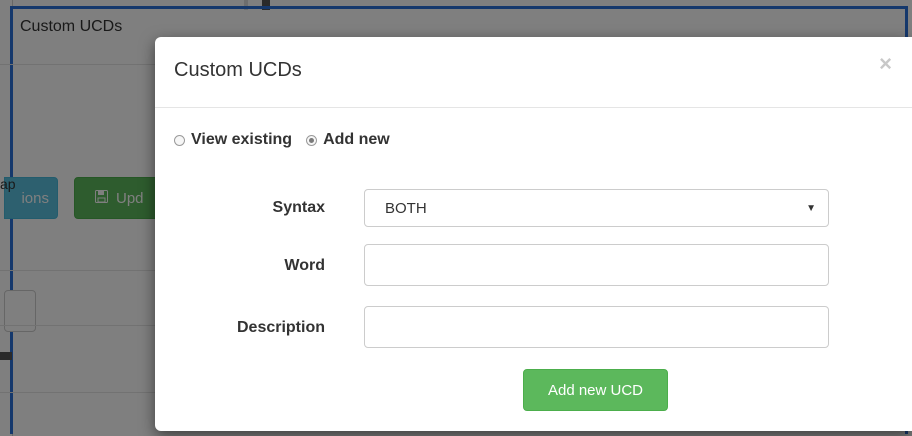 This screenshot has height=436, width=912. What do you see at coordinates (406, 208) in the screenshot?
I see `syntax-select-value: BOTH` at bounding box center [406, 208].